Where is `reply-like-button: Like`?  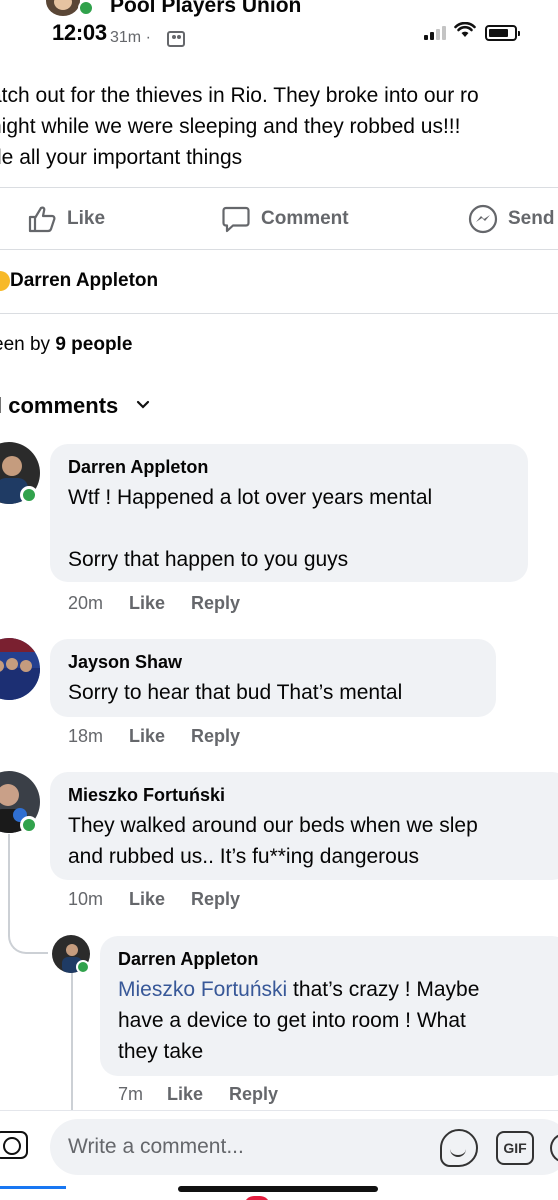 reply-like-button: Like is located at coordinates (185, 1094).